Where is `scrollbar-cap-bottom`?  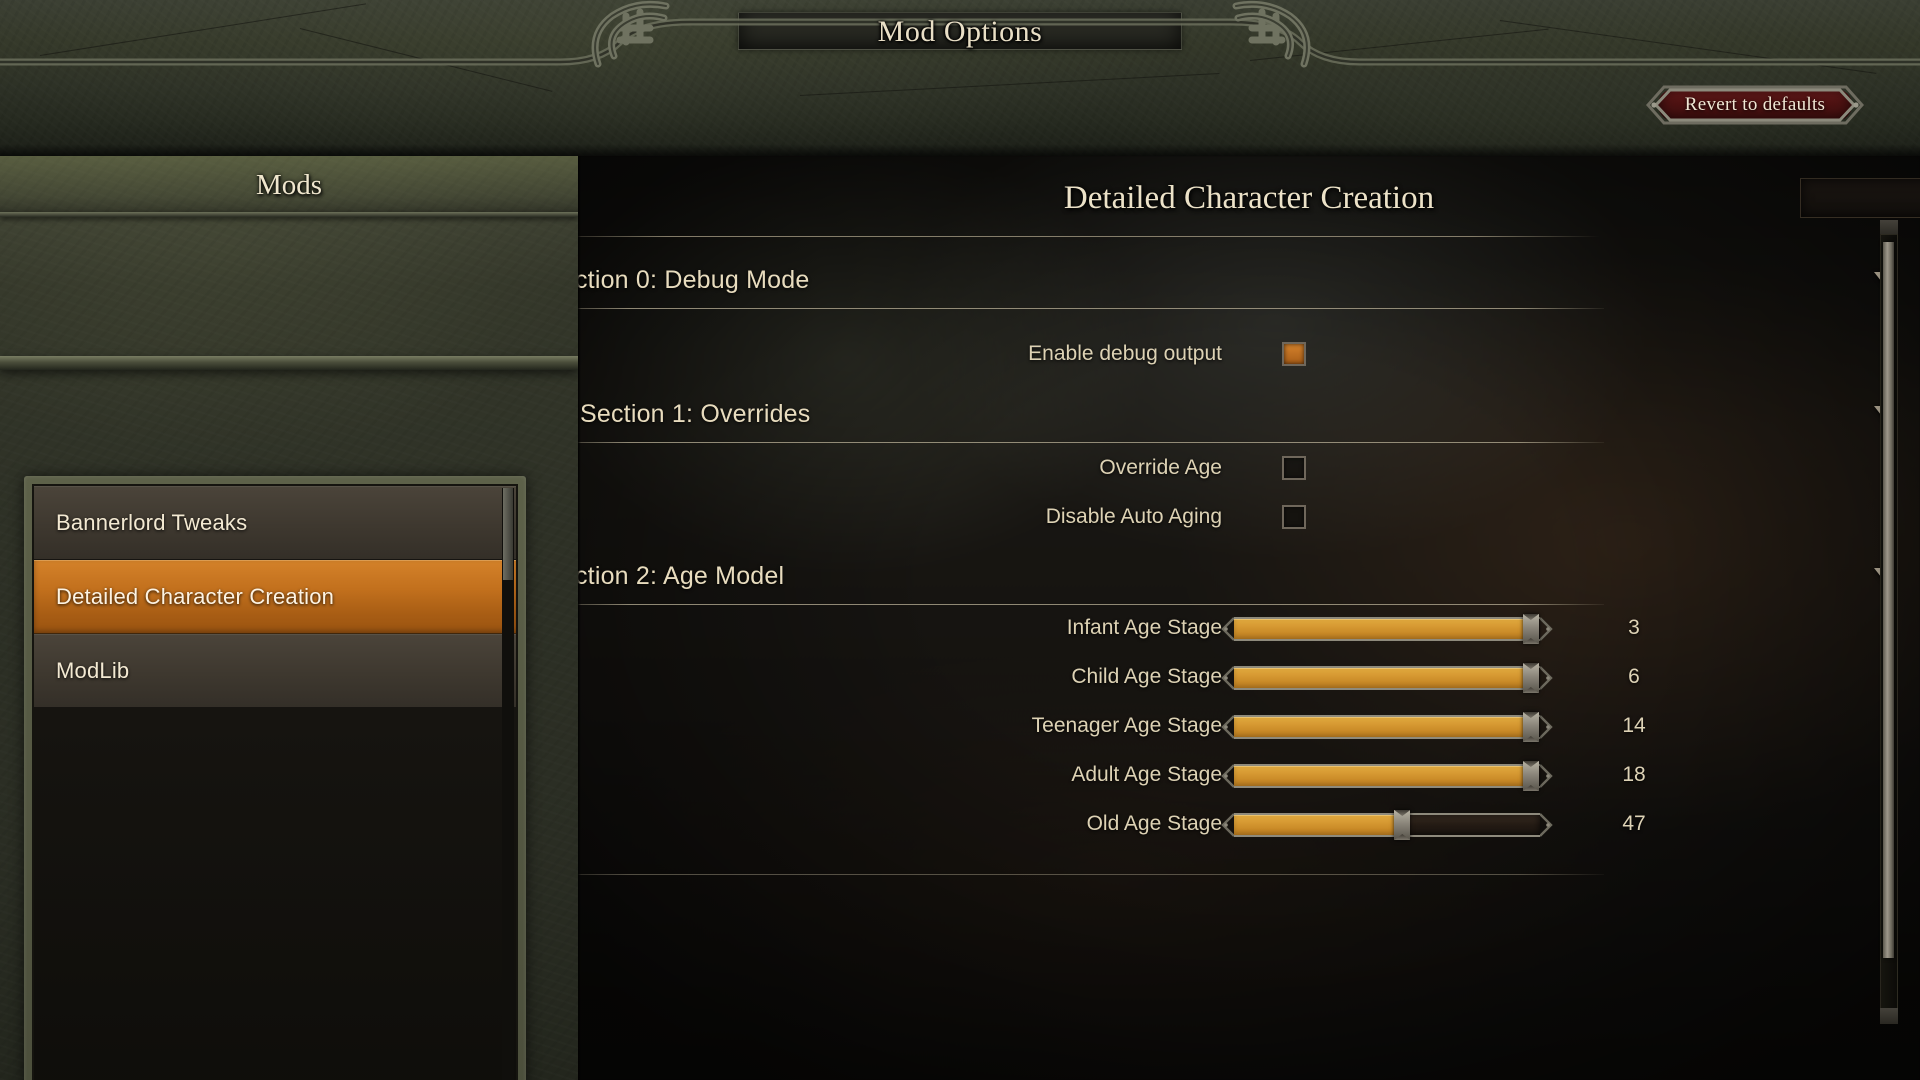 scrollbar-cap-bottom is located at coordinates (1889, 1016).